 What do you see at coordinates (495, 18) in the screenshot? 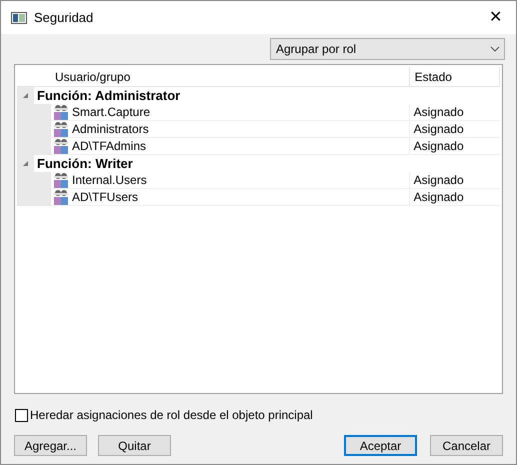
I see `close-button: ✕` at bounding box center [495, 18].